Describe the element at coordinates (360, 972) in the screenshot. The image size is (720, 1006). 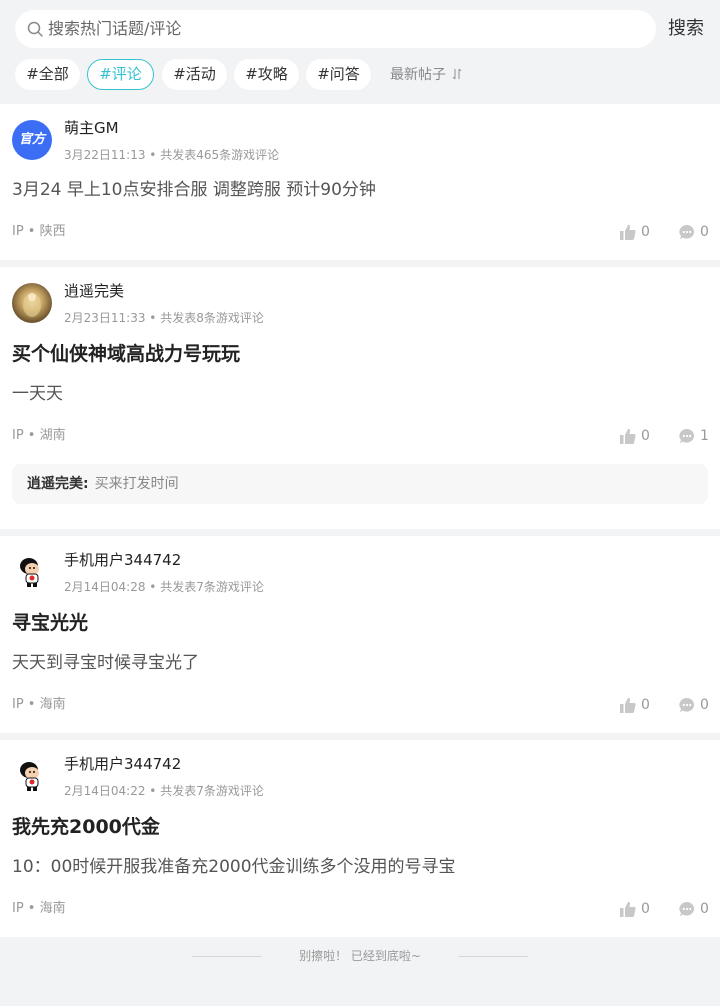
I see `end-of-list-footer: 别擦啦！ 已经到底啦~` at that location.